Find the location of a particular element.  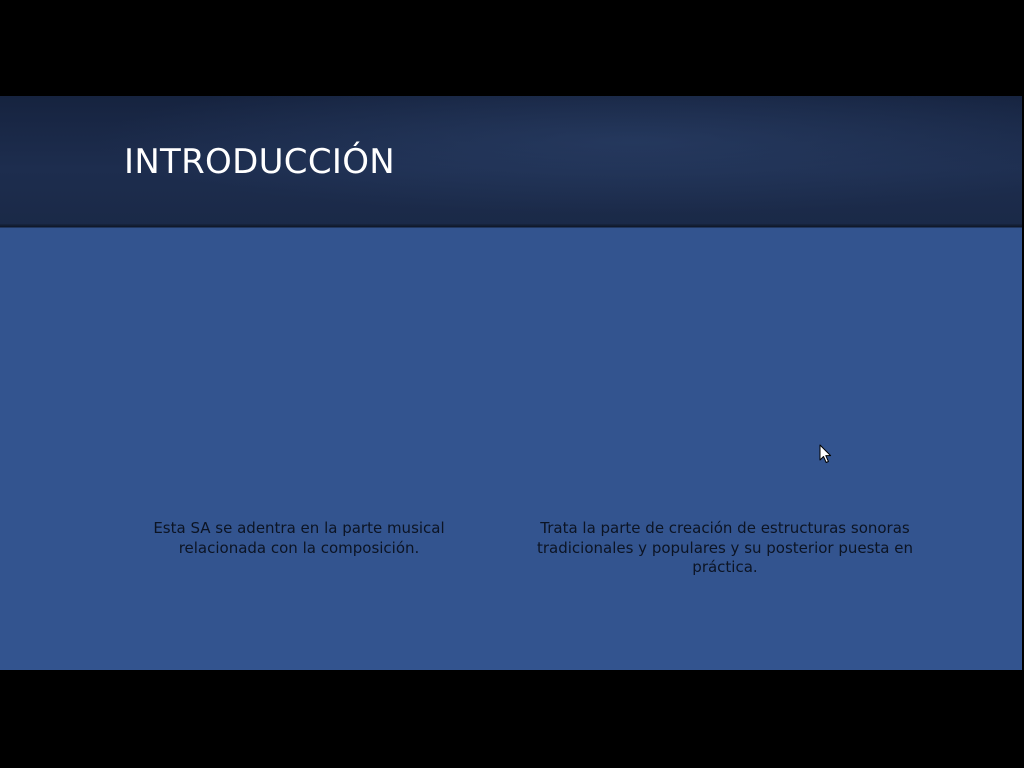

slide-title: INTRODUCCIÓN is located at coordinates (259, 162).